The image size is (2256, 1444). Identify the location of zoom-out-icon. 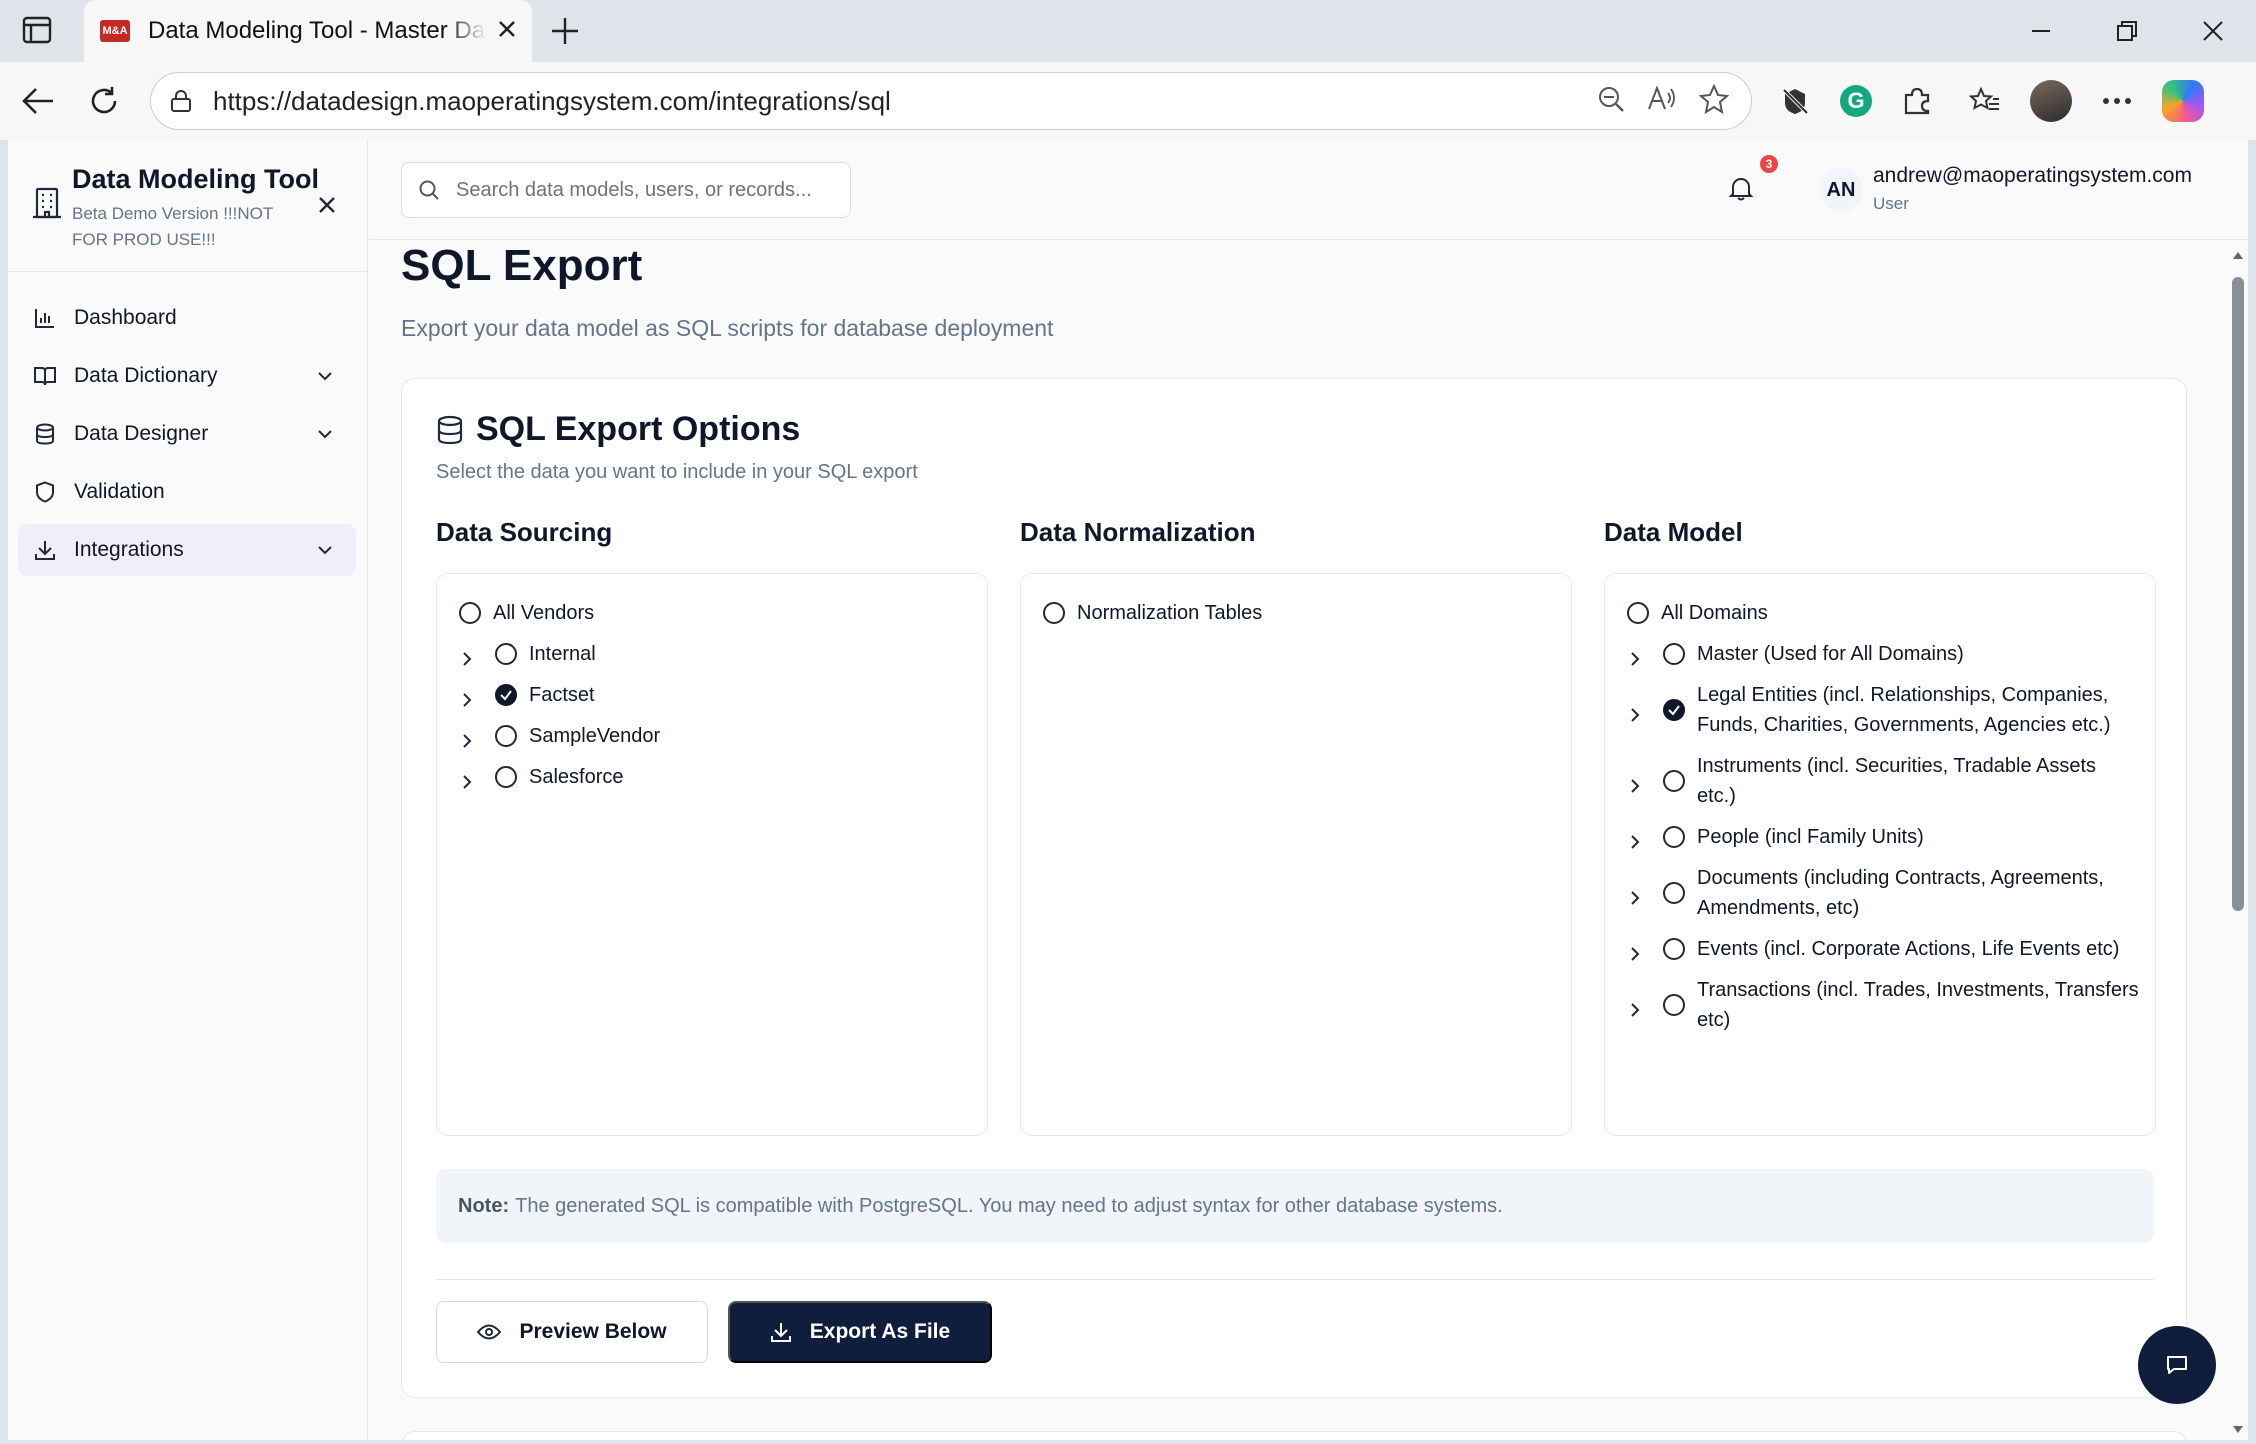
(1611, 101).